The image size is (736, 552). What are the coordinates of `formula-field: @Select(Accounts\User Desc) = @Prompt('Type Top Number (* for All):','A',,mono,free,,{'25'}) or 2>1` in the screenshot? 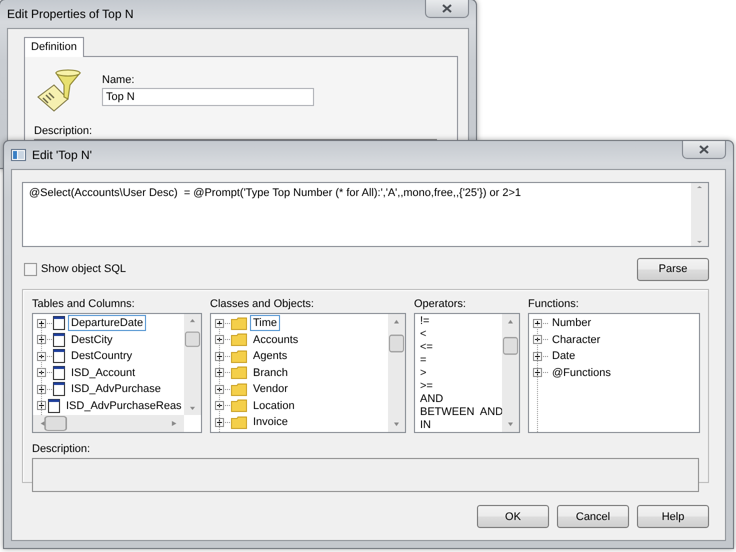 It's located at (365, 214).